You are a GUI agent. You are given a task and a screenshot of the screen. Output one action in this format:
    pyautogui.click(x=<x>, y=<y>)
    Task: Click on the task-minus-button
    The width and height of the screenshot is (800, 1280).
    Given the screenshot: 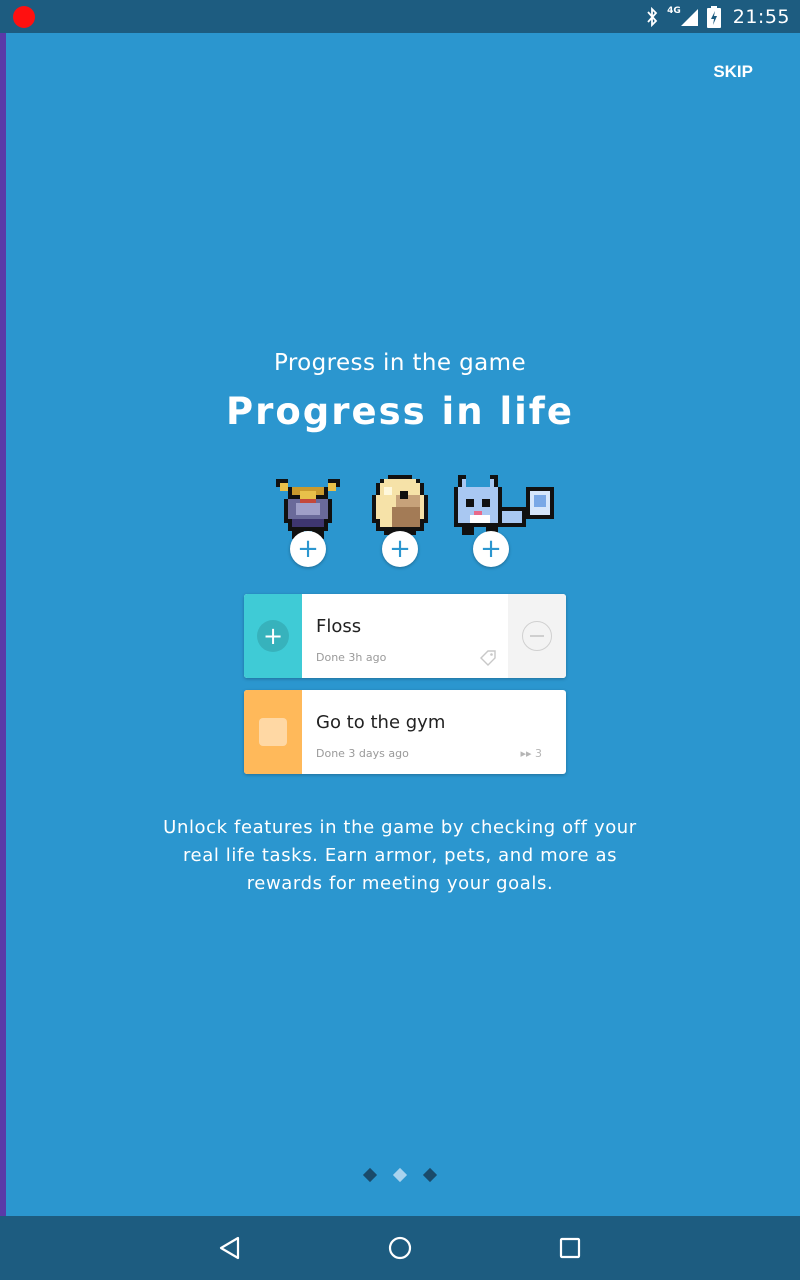 What is the action you would take?
    pyautogui.click(x=537, y=636)
    